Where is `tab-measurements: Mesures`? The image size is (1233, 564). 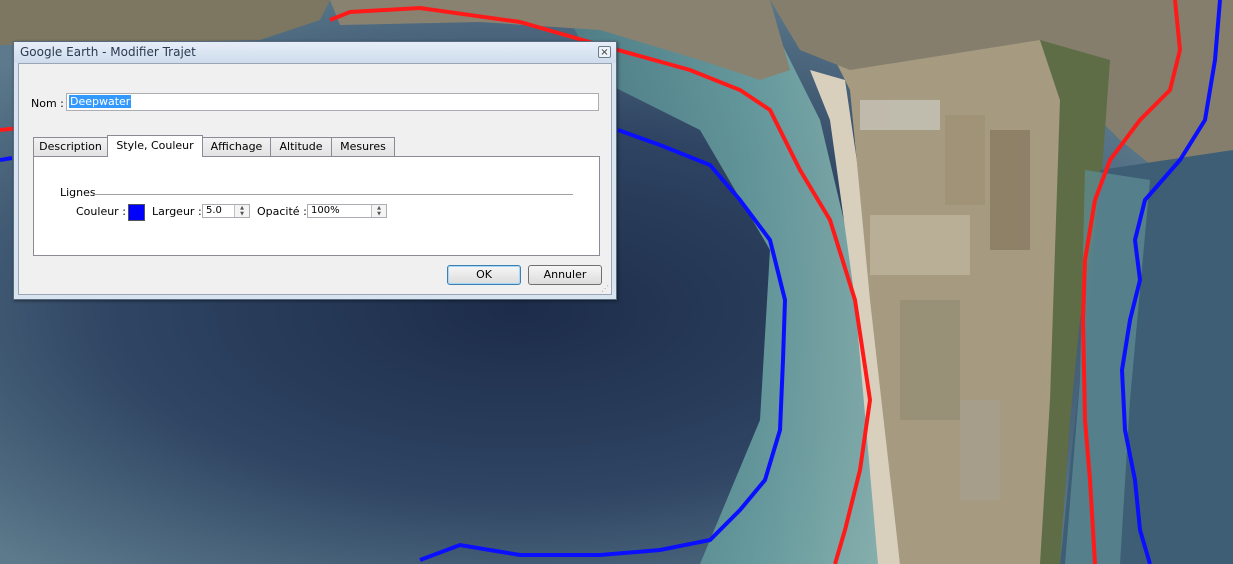 tab-measurements: Mesures is located at coordinates (363, 146).